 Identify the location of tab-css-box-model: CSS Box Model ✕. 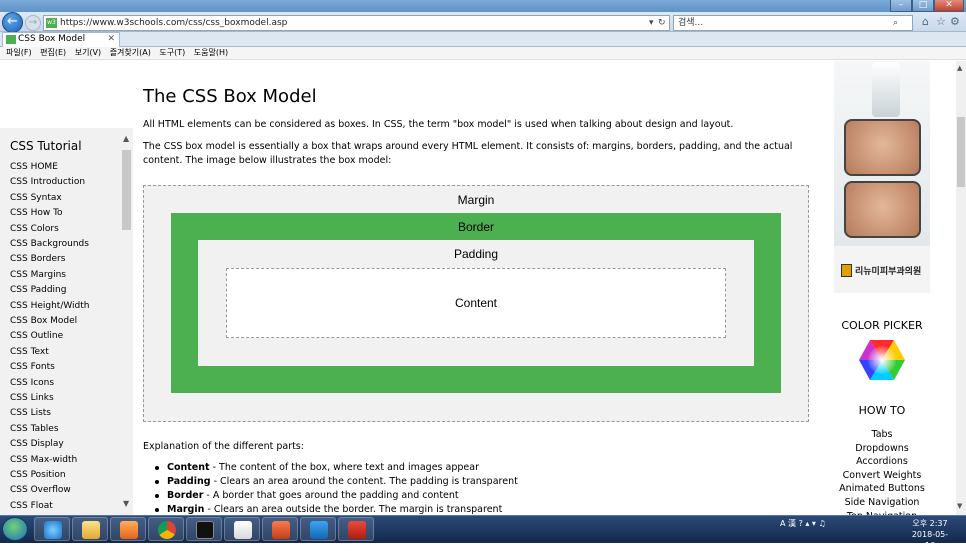
(61, 39).